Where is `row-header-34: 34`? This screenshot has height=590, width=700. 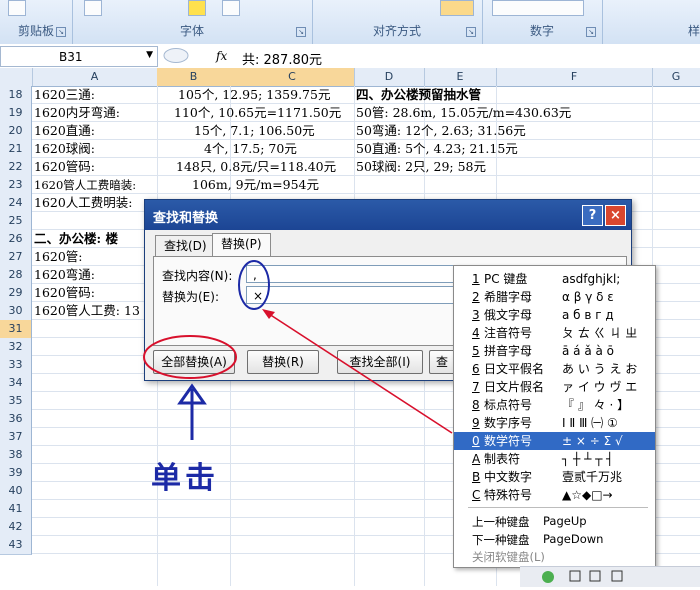 row-header-34: 34 is located at coordinates (16, 383).